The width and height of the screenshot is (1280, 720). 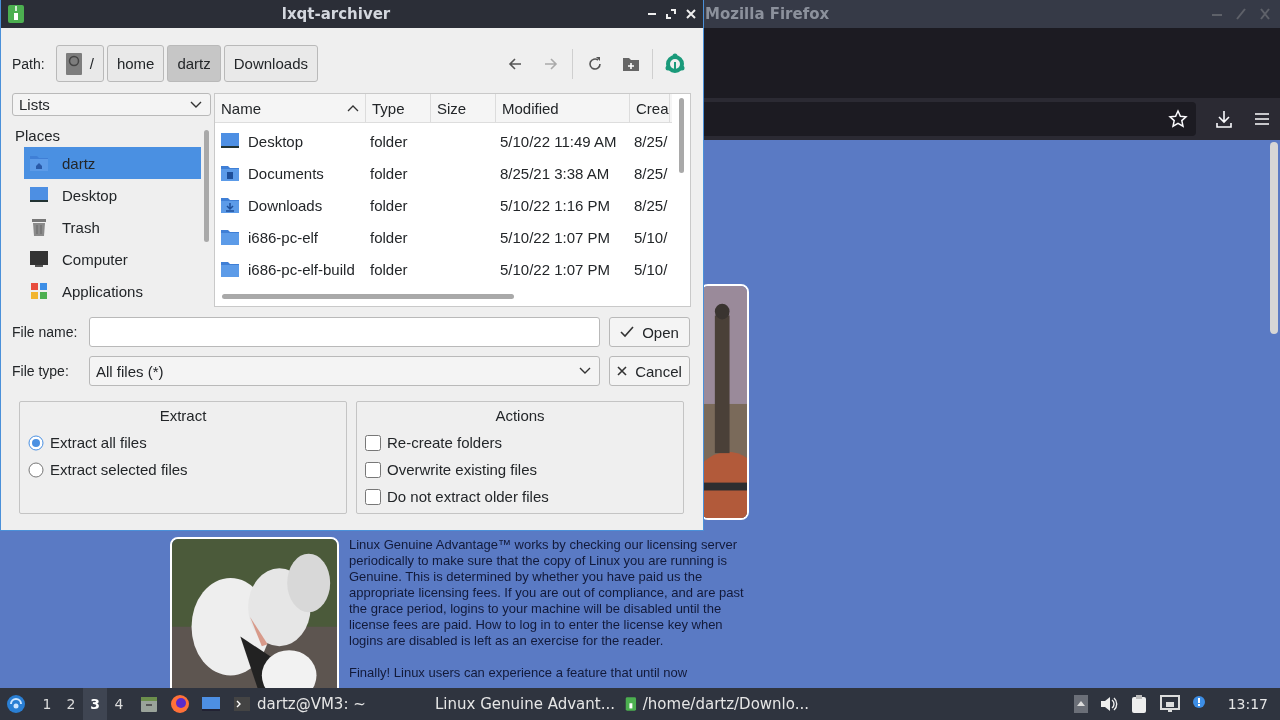 I want to click on checkbox-label: Overwrite existing files, so click(x=462, y=469).